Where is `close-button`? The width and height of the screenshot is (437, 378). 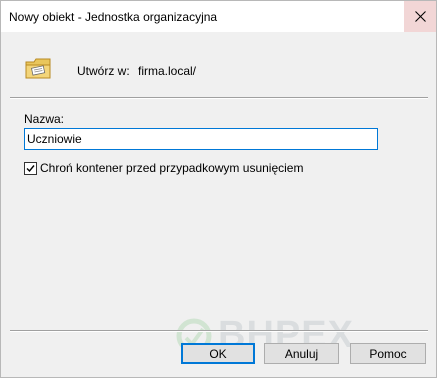
close-button is located at coordinates (420, 16).